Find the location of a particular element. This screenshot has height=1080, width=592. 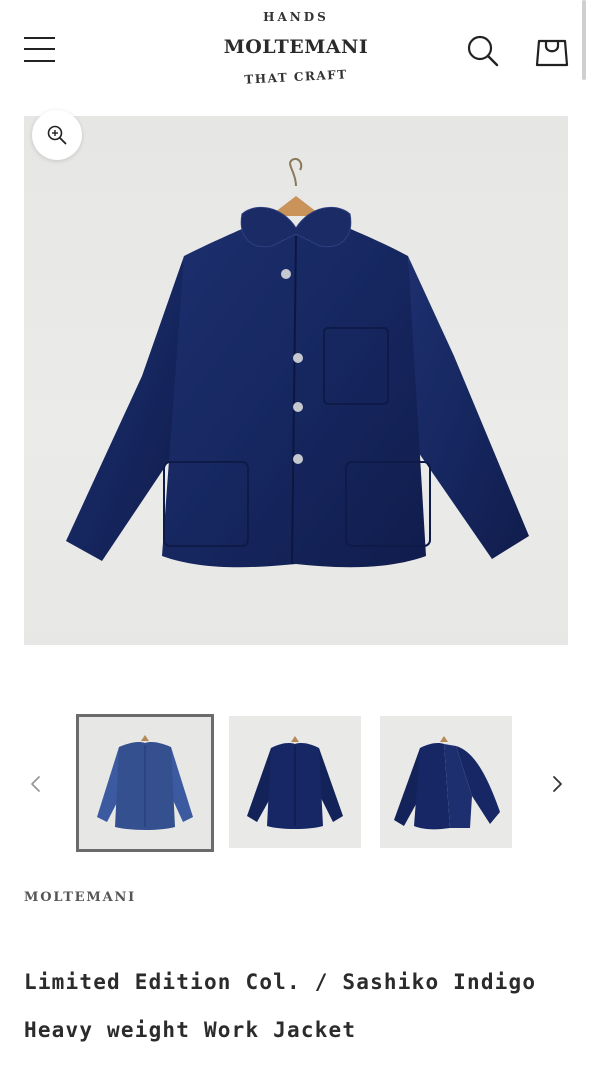

zoom-button is located at coordinates (57, 135).